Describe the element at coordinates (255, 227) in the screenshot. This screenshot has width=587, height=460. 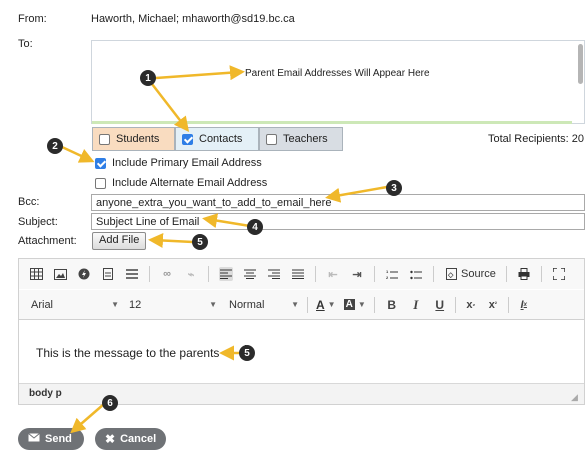
I see `step-badge: 4` at that location.